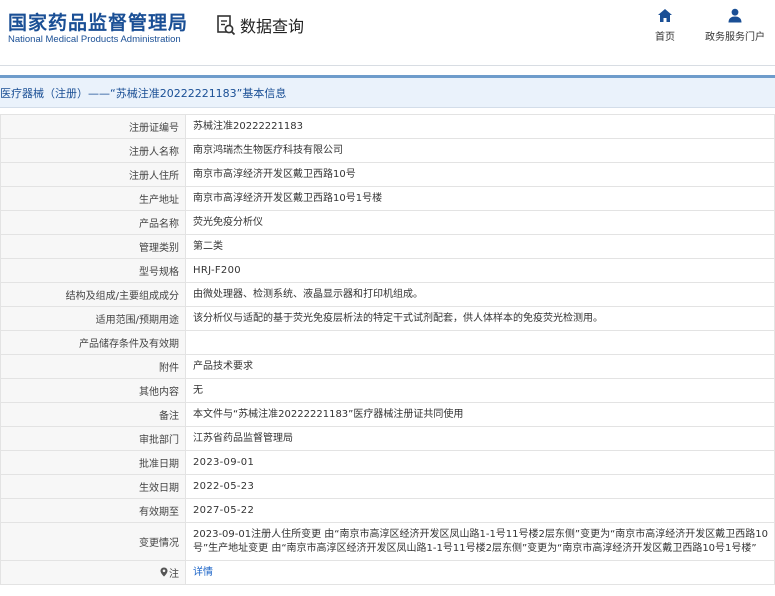 The width and height of the screenshot is (775, 596). Describe the element at coordinates (665, 37) in the screenshot. I see `nav-home-label: 首页` at that location.